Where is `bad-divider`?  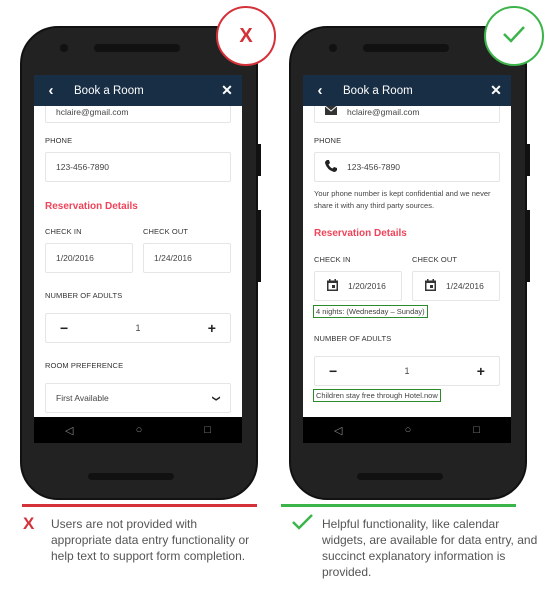 bad-divider is located at coordinates (139, 505).